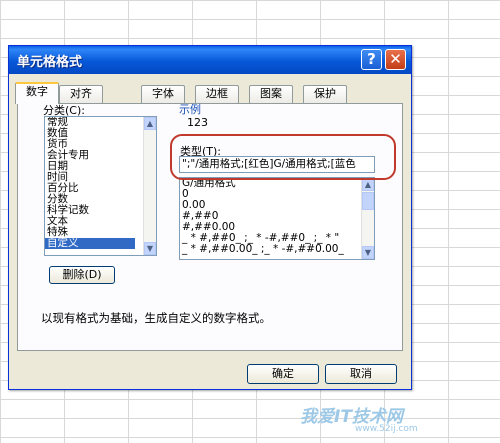  Describe the element at coordinates (156, 318) in the screenshot. I see `description-text: 以现有格式为基础，生成自定义的数字格式。` at that location.